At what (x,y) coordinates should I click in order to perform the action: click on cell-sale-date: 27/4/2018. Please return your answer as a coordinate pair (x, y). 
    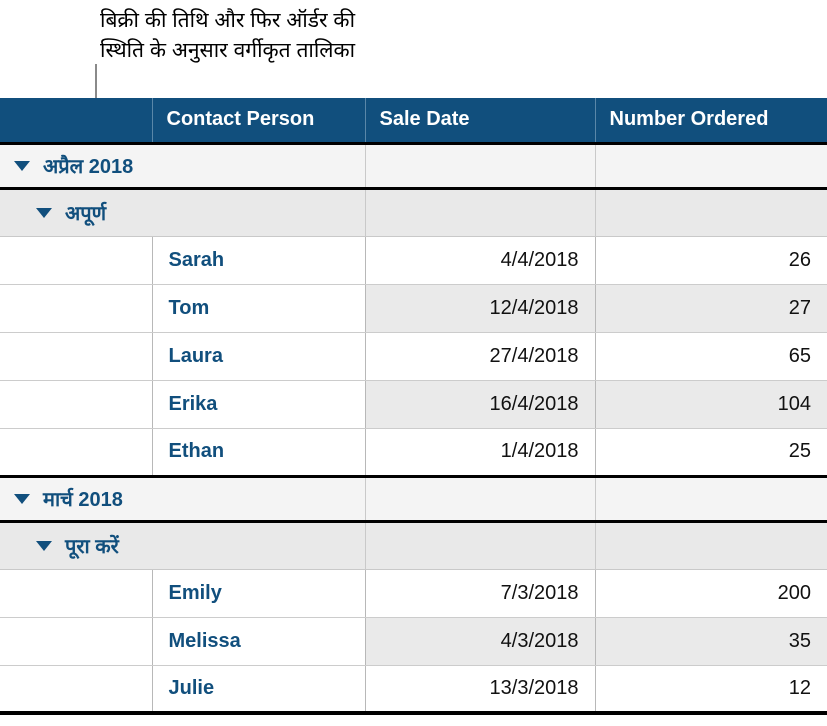
    Looking at the image, I should click on (480, 356).